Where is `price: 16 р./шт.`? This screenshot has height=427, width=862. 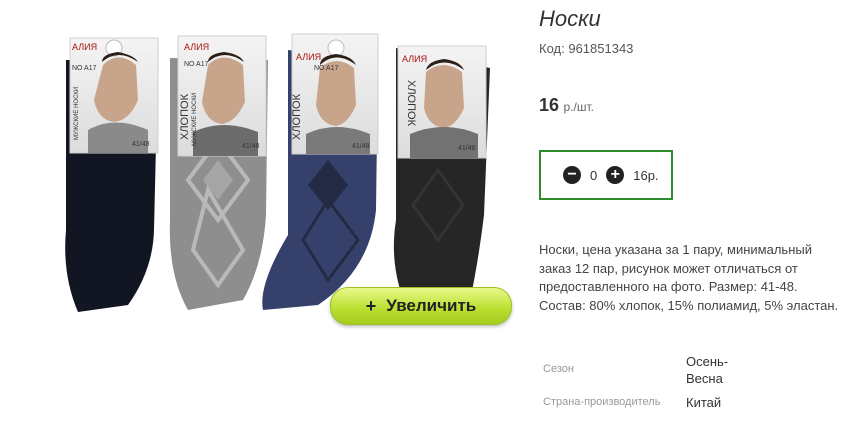 price: 16 р./шт. is located at coordinates (566, 105).